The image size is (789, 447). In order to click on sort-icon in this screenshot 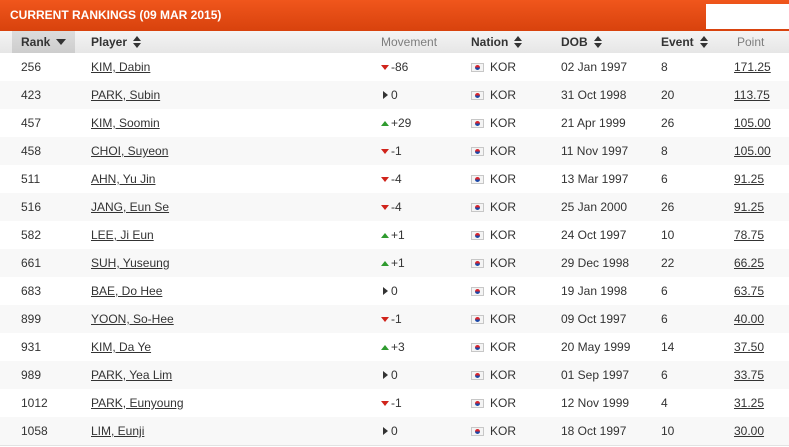, I will do `click(518, 42)`.